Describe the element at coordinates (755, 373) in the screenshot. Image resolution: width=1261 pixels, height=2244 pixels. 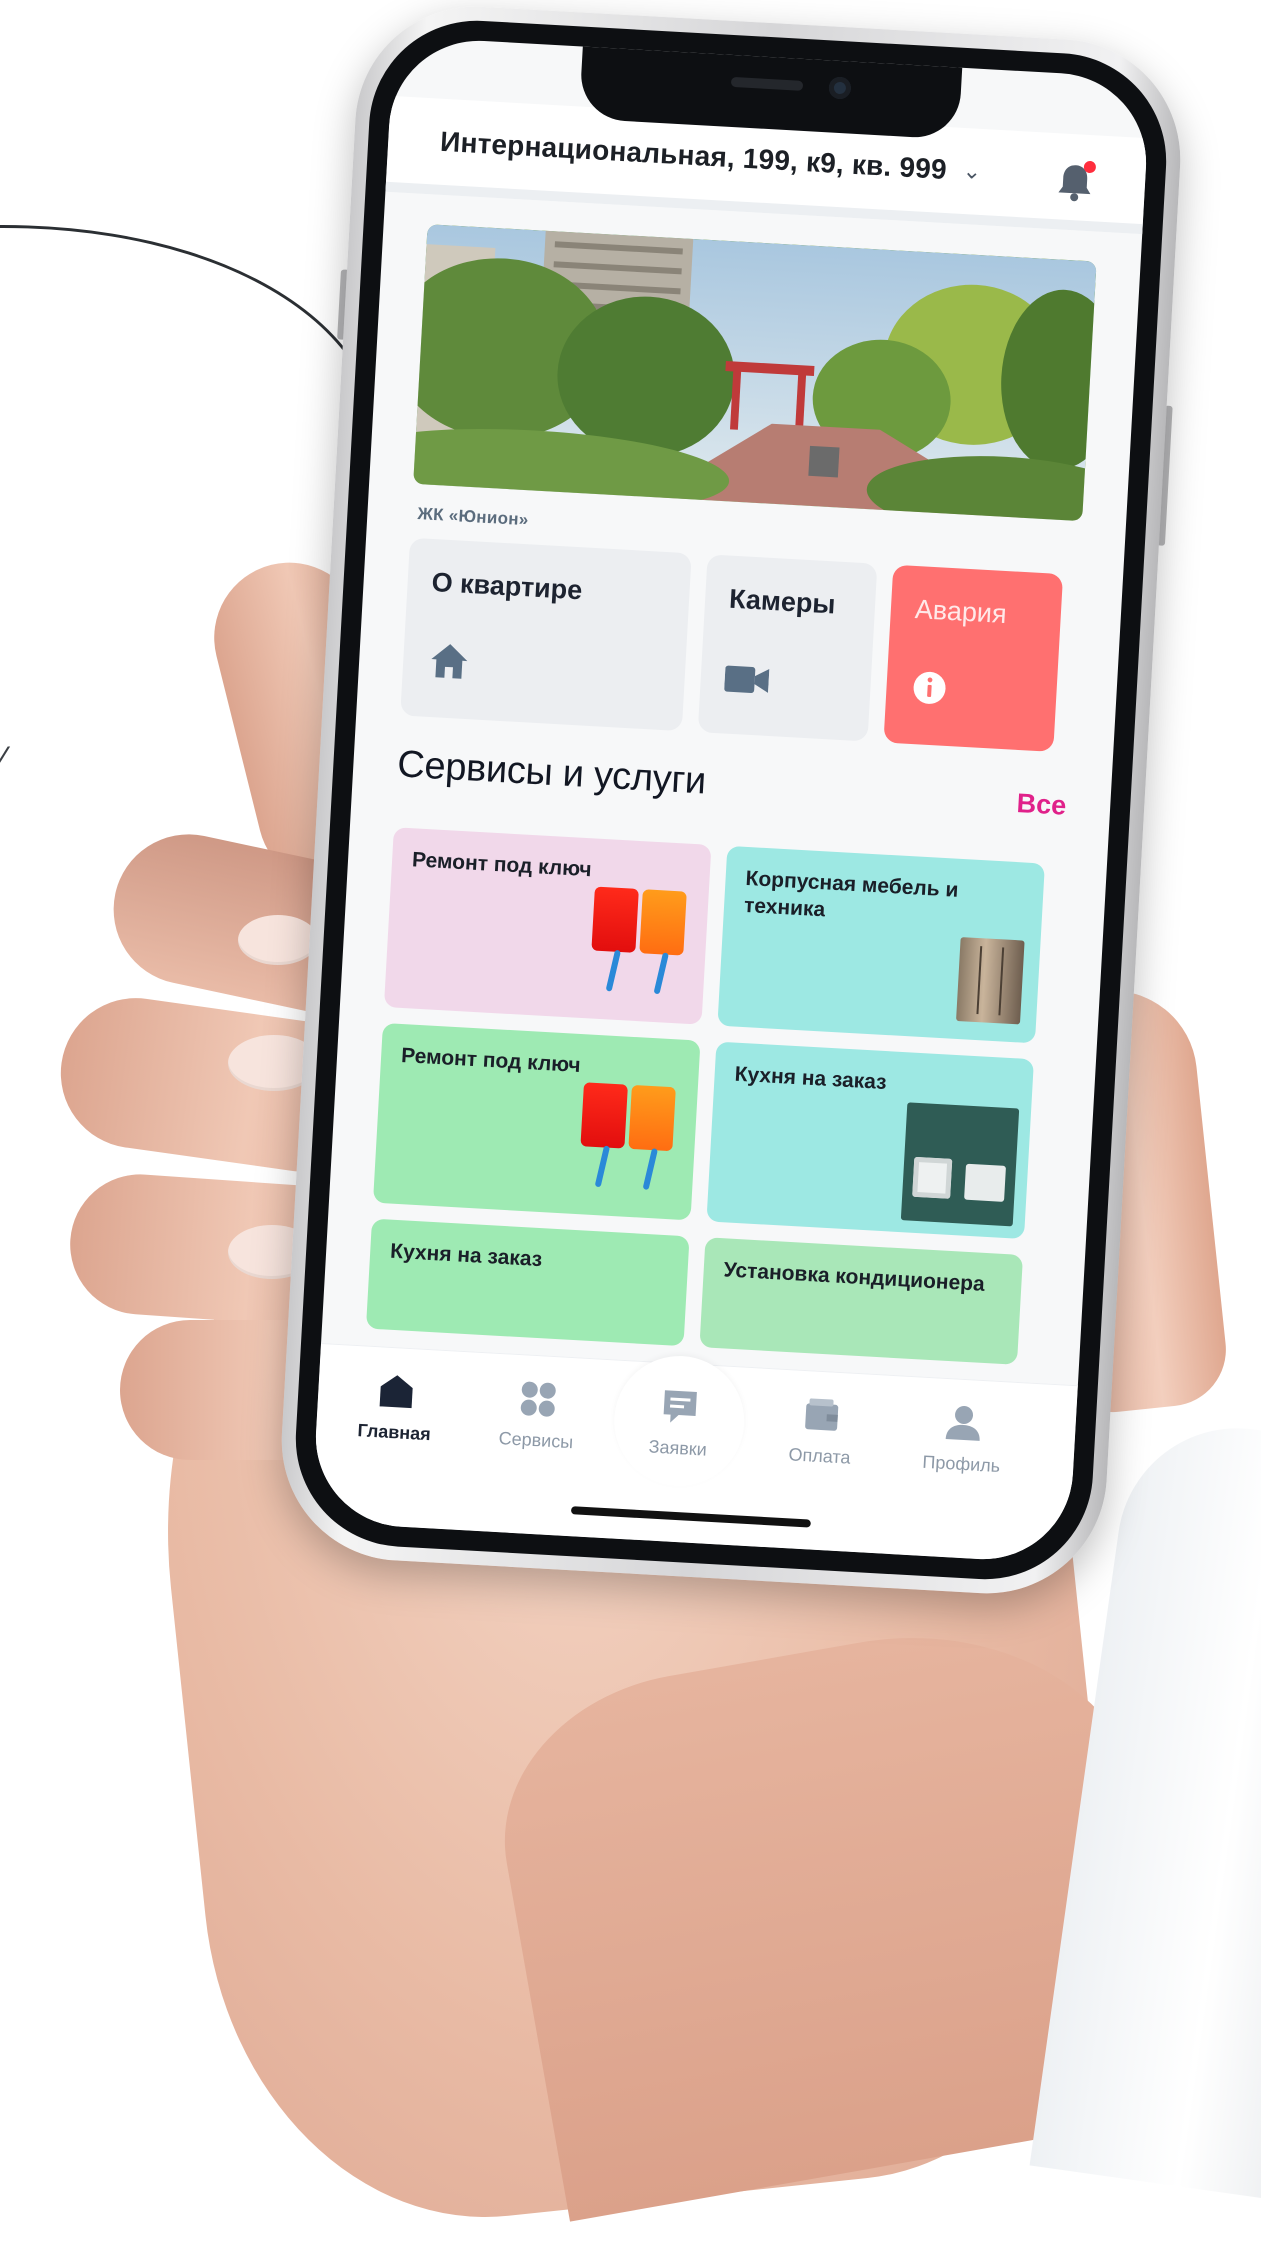
I see `complex-banner-image` at that location.